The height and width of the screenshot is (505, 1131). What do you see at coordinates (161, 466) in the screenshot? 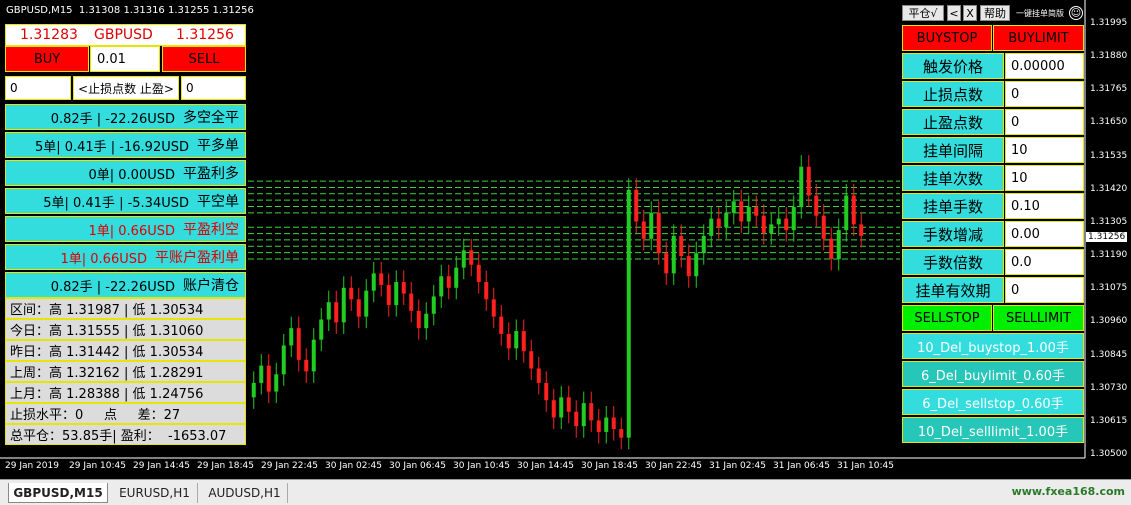
I see `time-tick-label: 29 Jan 14:45` at bounding box center [161, 466].